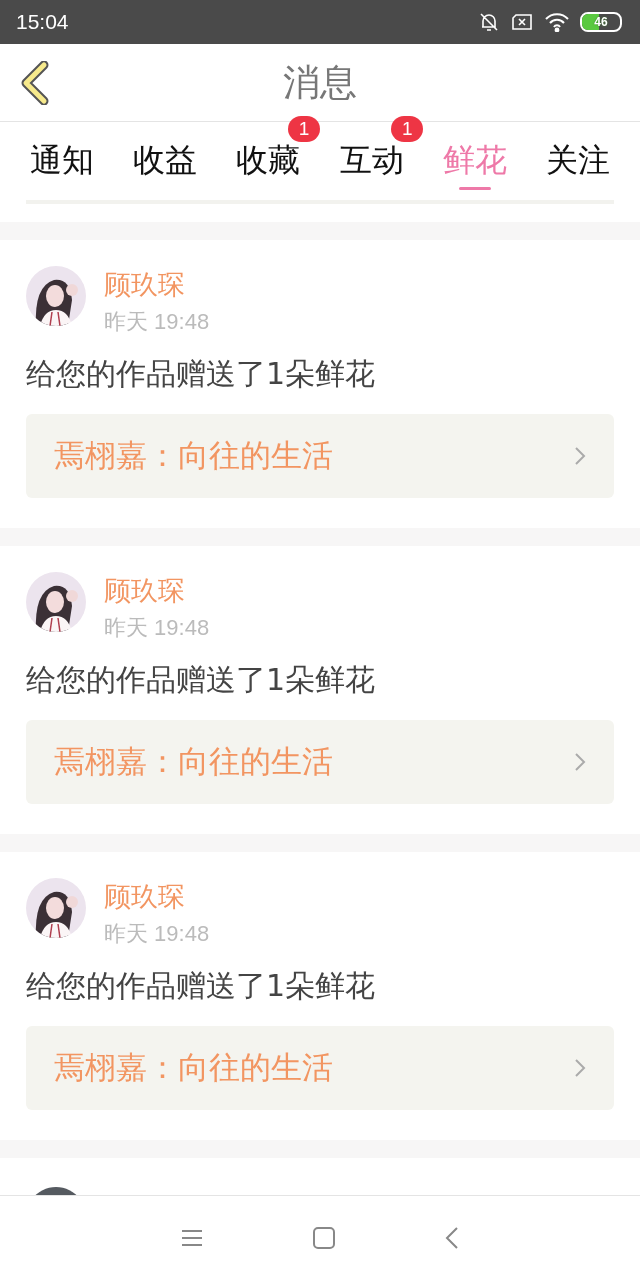 Image resolution: width=640 pixels, height=1280 pixels. Describe the element at coordinates (452, 1238) in the screenshot. I see `back-nav-icon` at that location.